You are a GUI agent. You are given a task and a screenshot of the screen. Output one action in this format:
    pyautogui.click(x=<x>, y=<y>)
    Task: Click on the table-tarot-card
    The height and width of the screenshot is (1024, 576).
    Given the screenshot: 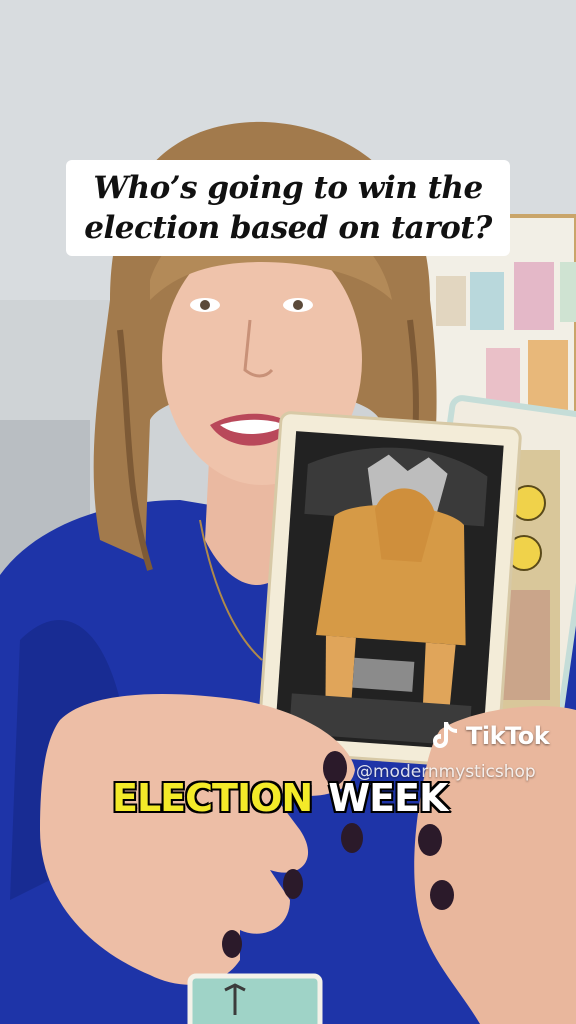 What is the action you would take?
    pyautogui.click(x=255, y=998)
    